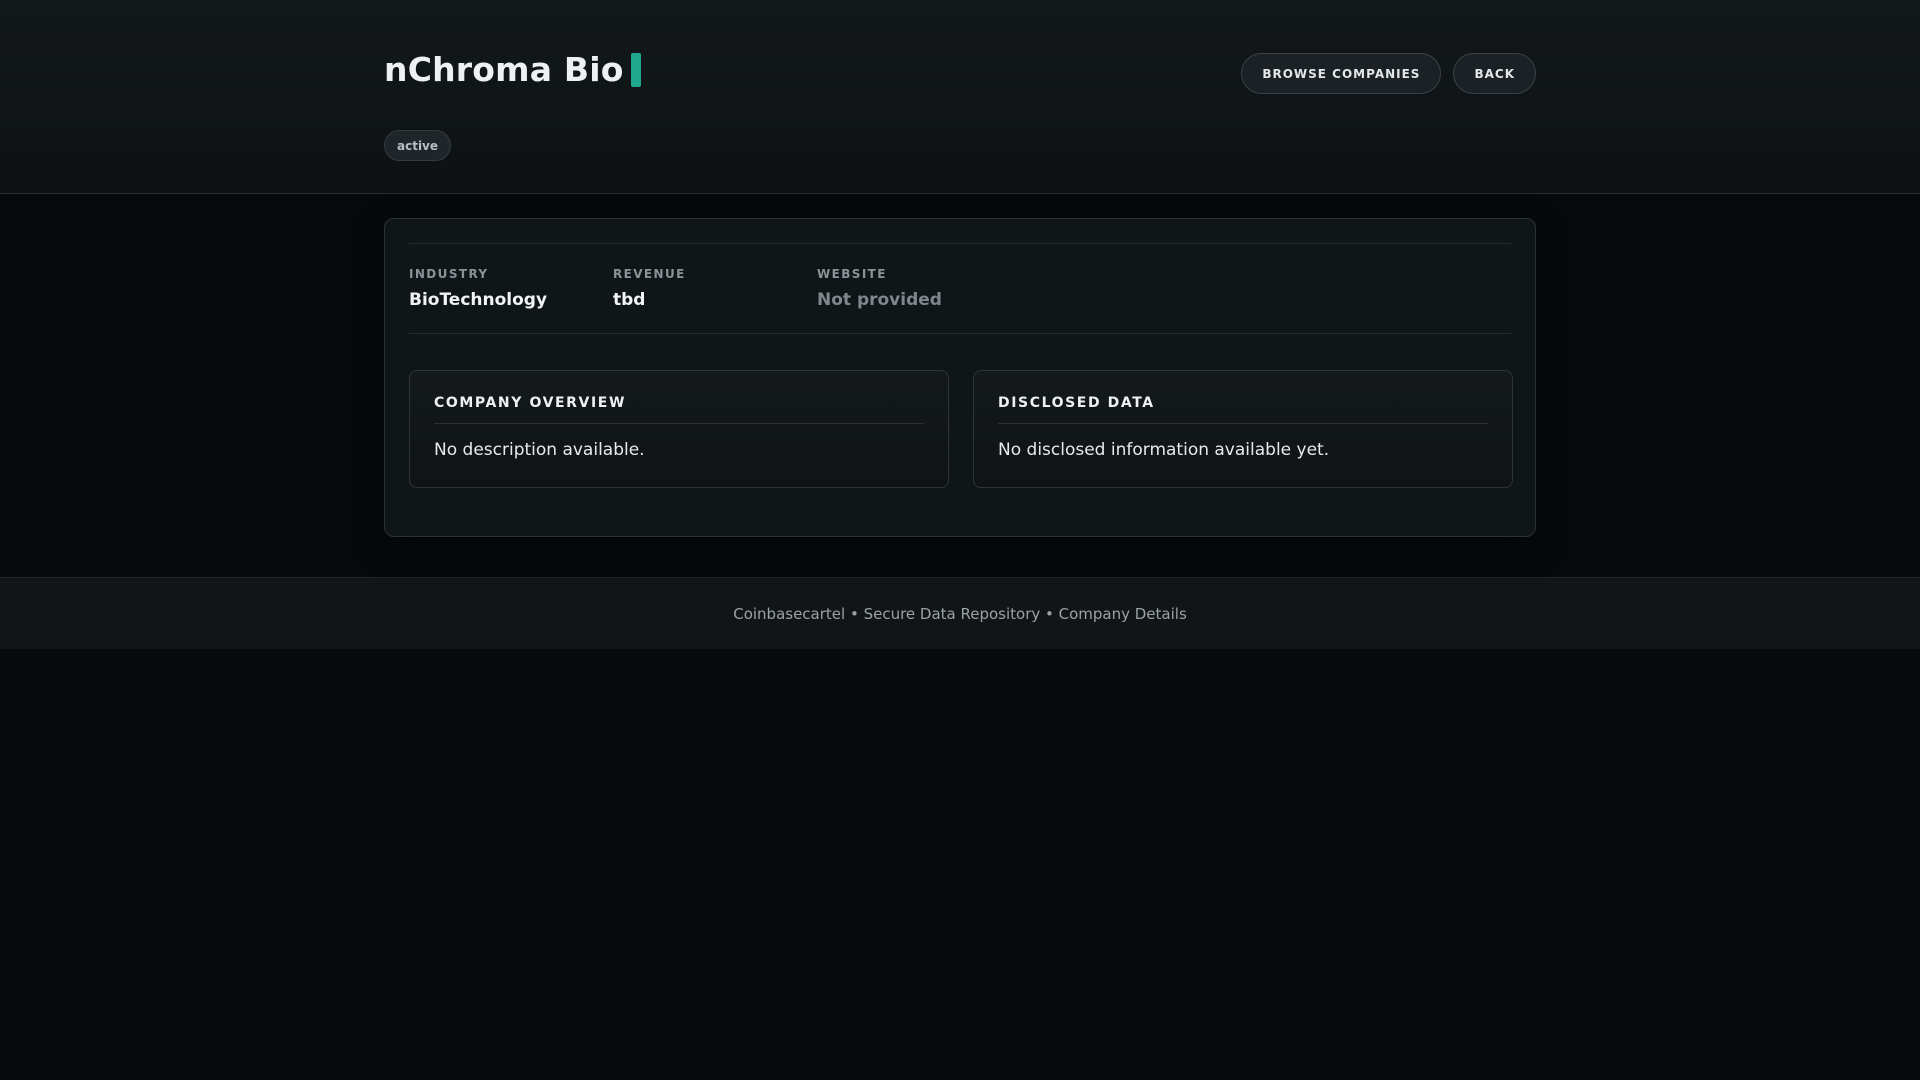 Image resolution: width=1920 pixels, height=1080 pixels. What do you see at coordinates (919, 288) in the screenshot?
I see `meta-website: WEBSITE Not provided` at bounding box center [919, 288].